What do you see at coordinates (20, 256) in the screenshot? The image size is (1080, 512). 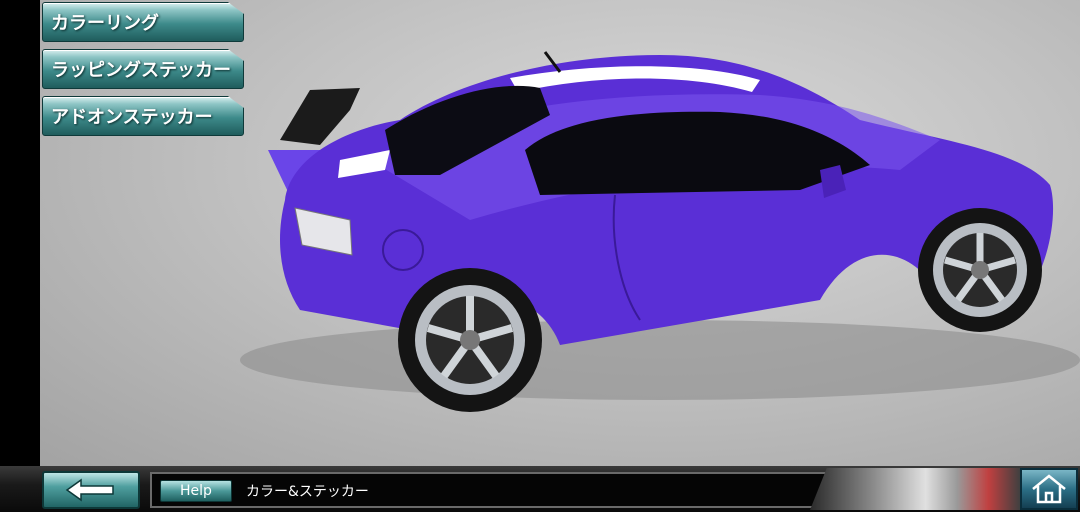 I see `left-black-strip` at bounding box center [20, 256].